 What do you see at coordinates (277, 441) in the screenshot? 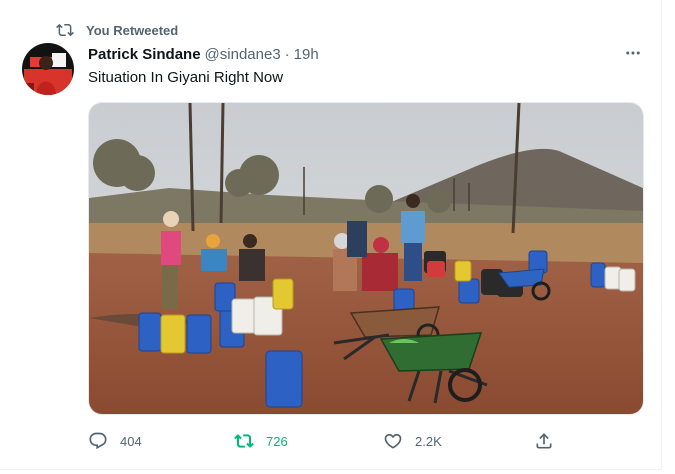
I see `retweet-count: 726` at bounding box center [277, 441].